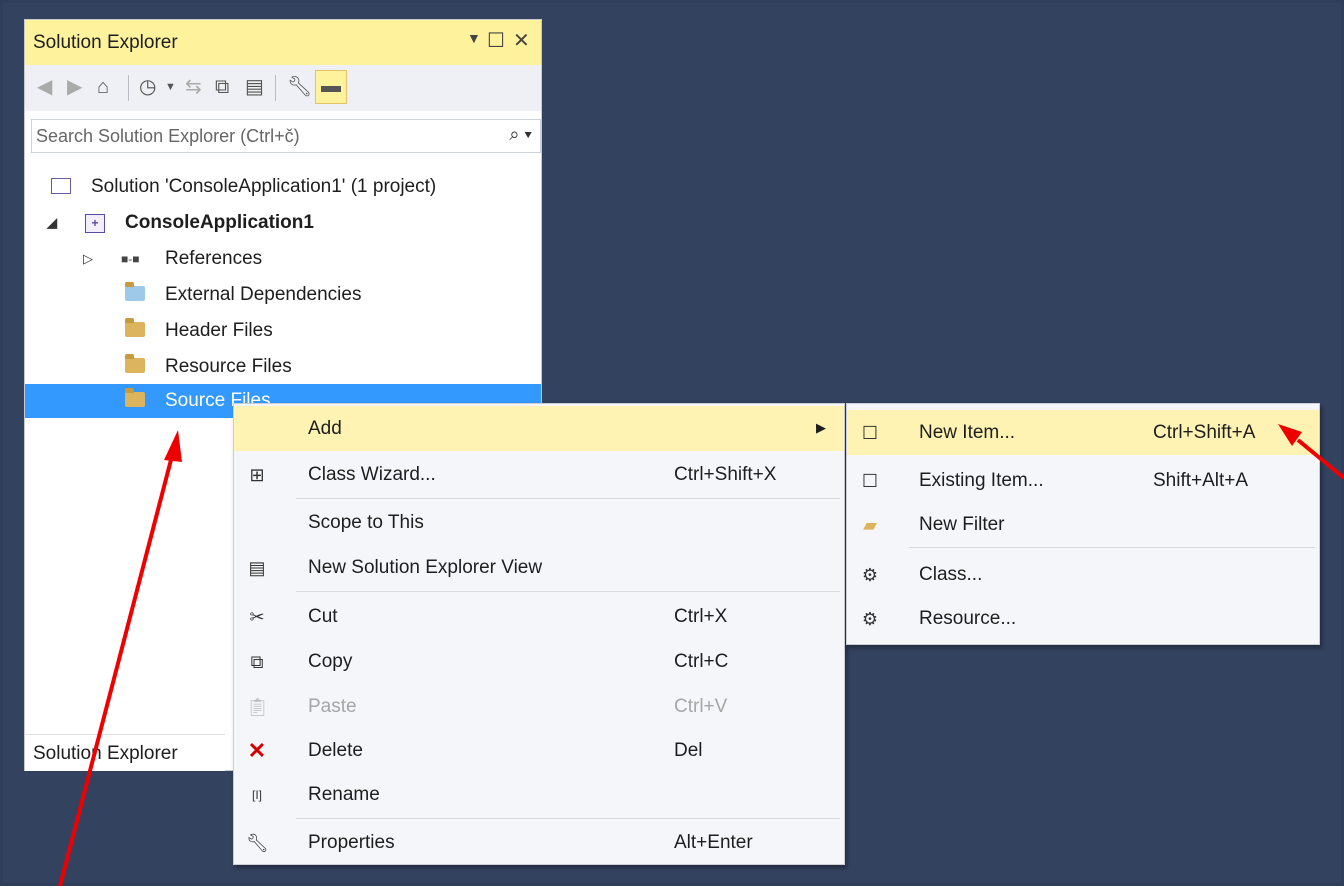 The width and height of the screenshot is (1344, 886). Describe the element at coordinates (173, 446) in the screenshot. I see `annotation-arrowhead` at that location.